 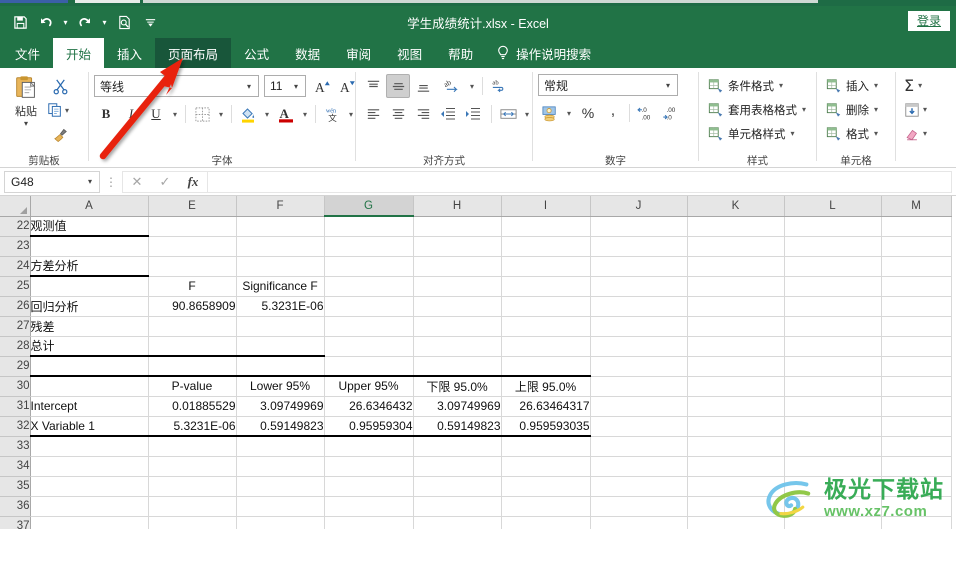 I want to click on row-header-25: 25, so click(x=15, y=286).